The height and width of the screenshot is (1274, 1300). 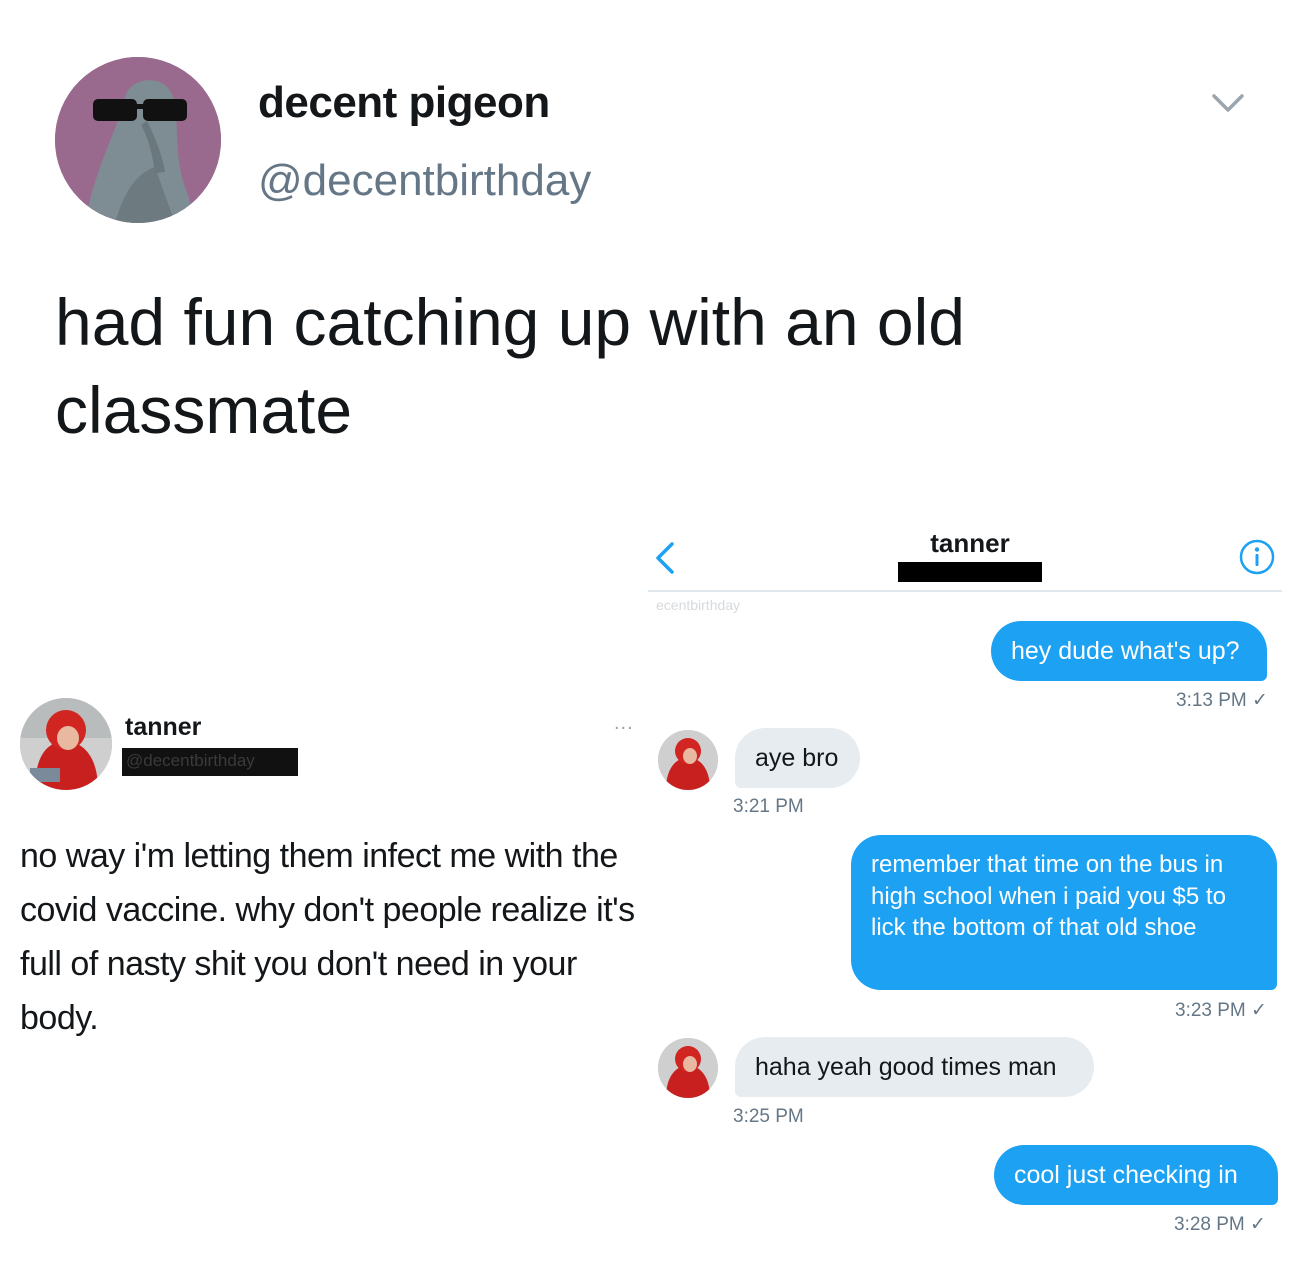 I want to click on pigeon-avatar, so click(x=138, y=140).